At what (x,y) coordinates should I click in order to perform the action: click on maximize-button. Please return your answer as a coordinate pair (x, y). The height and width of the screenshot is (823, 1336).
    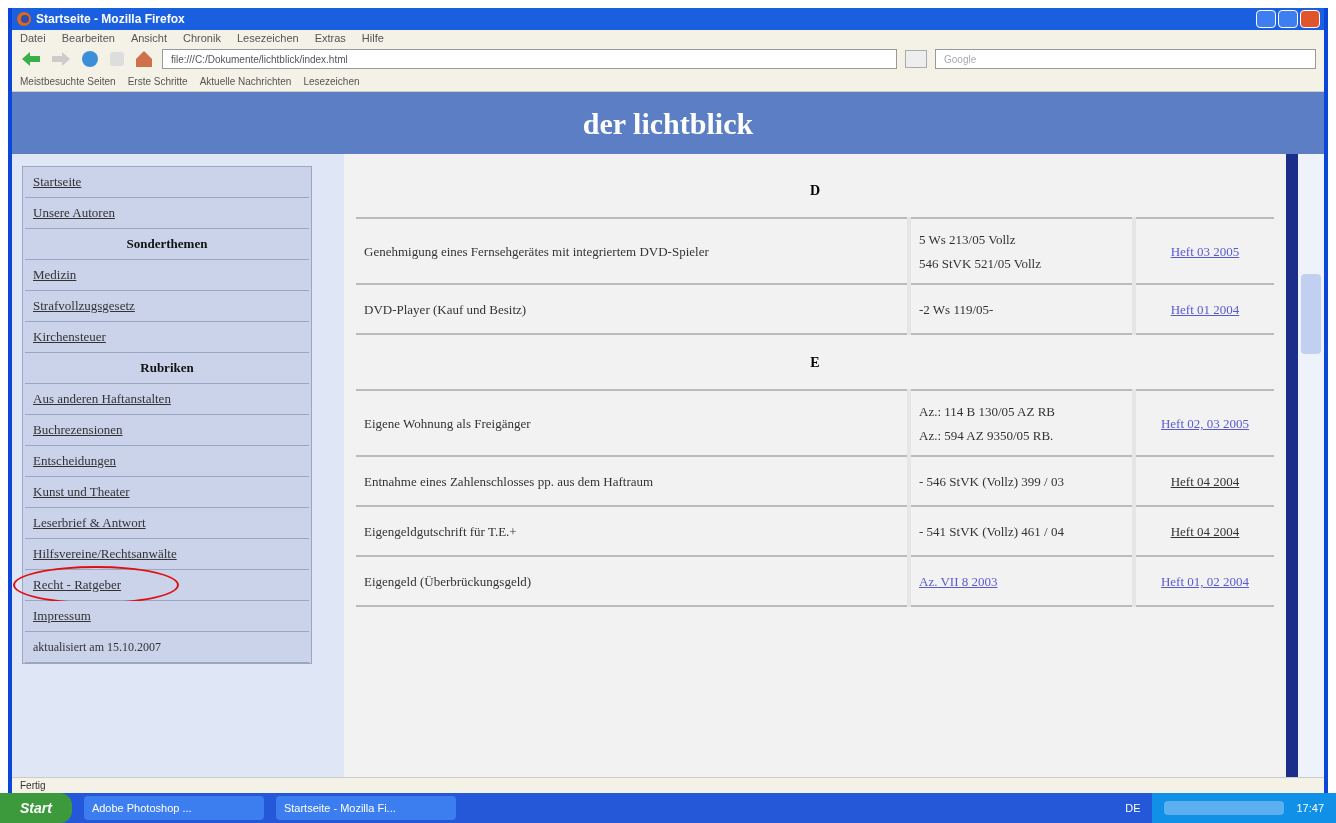
    Looking at the image, I should click on (1288, 19).